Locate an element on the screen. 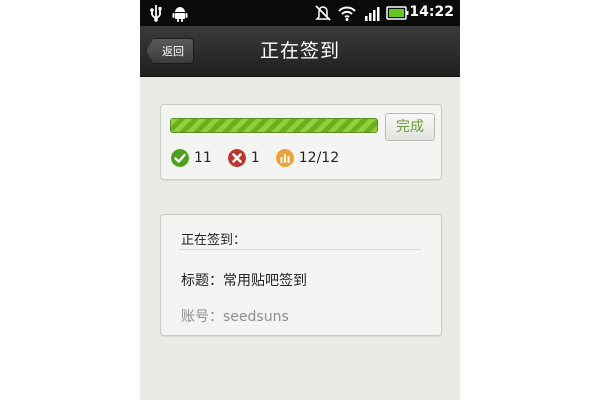 This screenshot has width=600, height=400. bar-chart-icon is located at coordinates (284, 158).